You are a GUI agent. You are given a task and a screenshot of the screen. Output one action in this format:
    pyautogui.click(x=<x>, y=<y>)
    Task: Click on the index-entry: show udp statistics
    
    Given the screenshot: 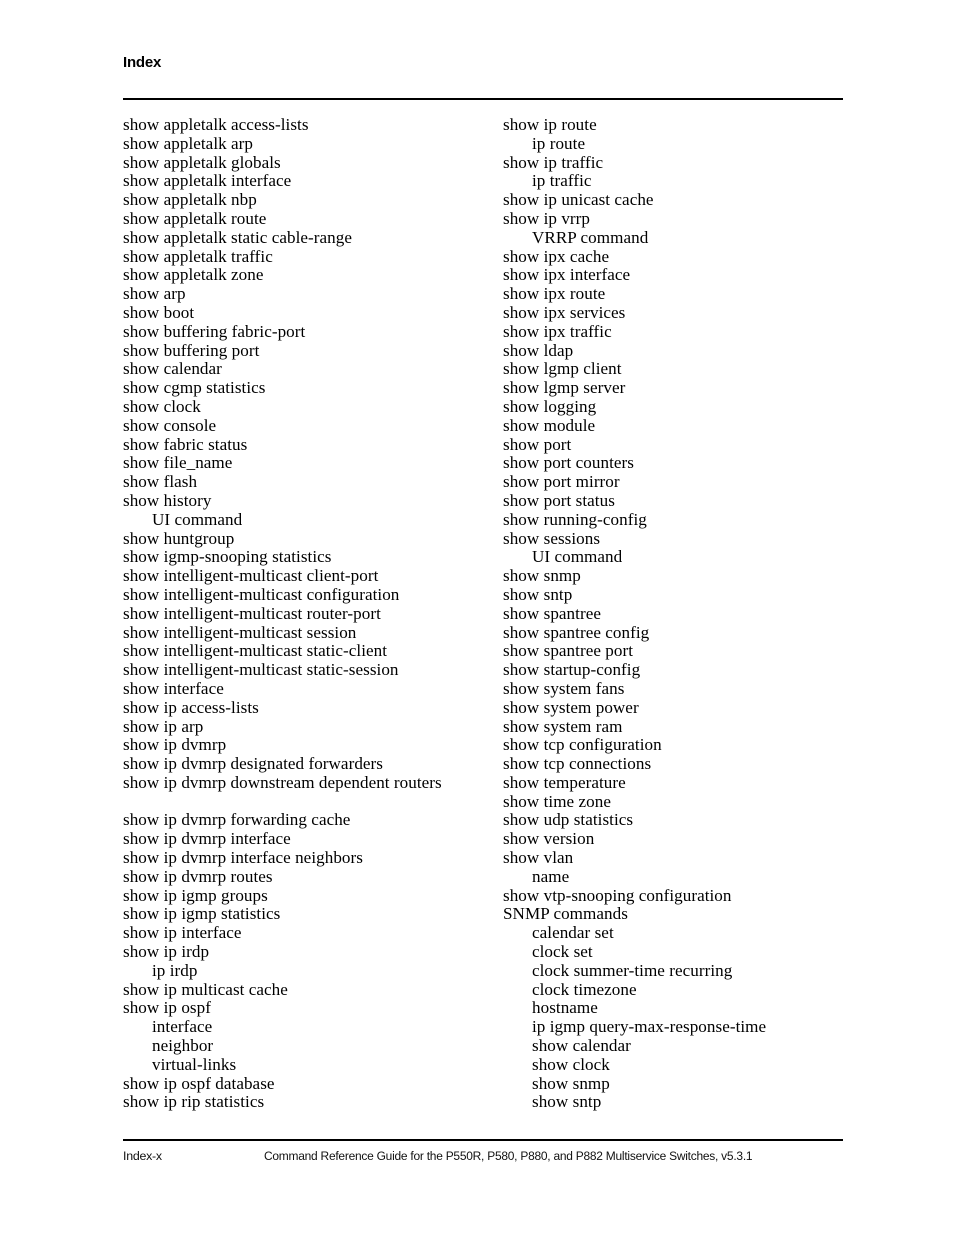 What is the action you would take?
    pyautogui.click(x=689, y=820)
    